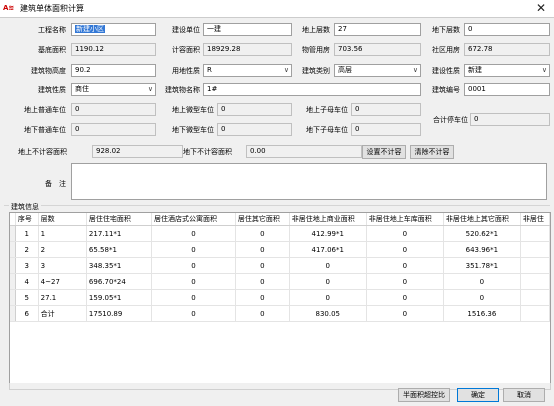 The image size is (554, 406). I want to click on table-cell: 412.99*1, so click(328, 233).